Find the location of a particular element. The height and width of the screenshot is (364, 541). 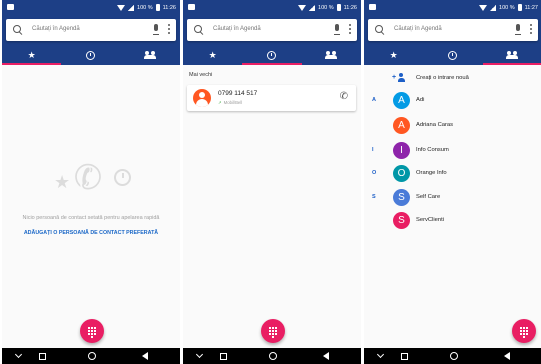

contact-name: Adriana Caras is located at coordinates (435, 125).